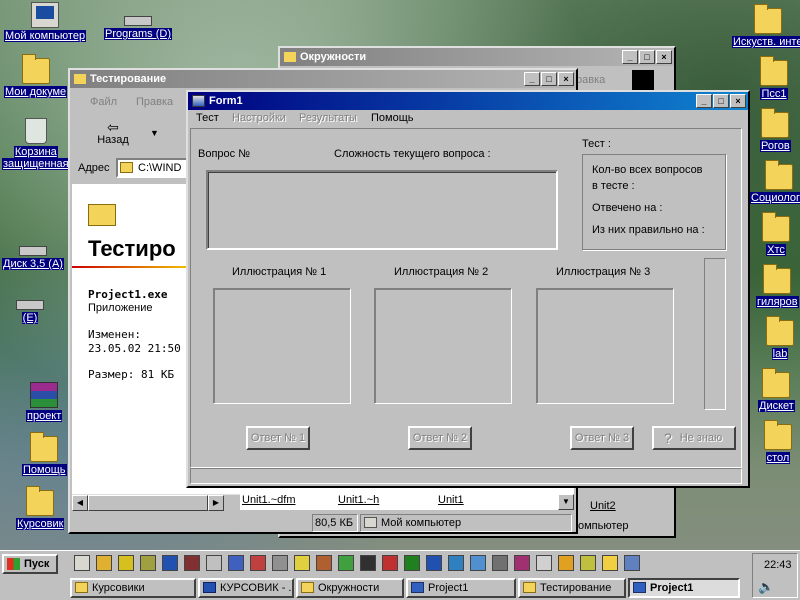 The width and height of the screenshot is (800, 600). Describe the element at coordinates (451, 500) in the screenshot. I see `file-item-unit1: Unit1` at that location.